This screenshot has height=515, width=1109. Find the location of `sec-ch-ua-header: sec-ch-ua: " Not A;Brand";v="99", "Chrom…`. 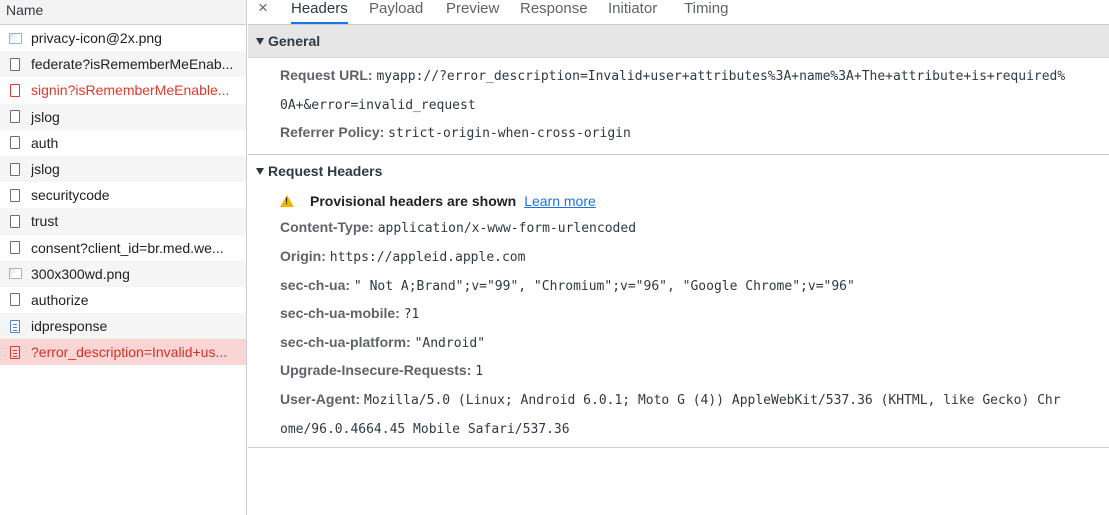

sec-ch-ua-header: sec-ch-ua: " Not A;Brand";v="99", "Chrom… is located at coordinates (678, 286).